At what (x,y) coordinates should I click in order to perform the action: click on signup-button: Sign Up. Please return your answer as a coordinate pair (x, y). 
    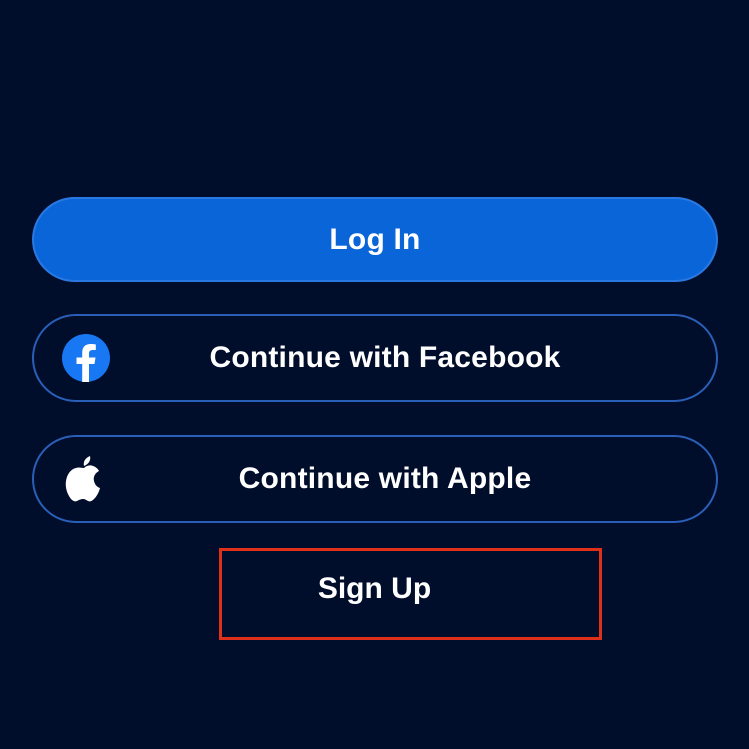
    Looking at the image, I should click on (374, 589).